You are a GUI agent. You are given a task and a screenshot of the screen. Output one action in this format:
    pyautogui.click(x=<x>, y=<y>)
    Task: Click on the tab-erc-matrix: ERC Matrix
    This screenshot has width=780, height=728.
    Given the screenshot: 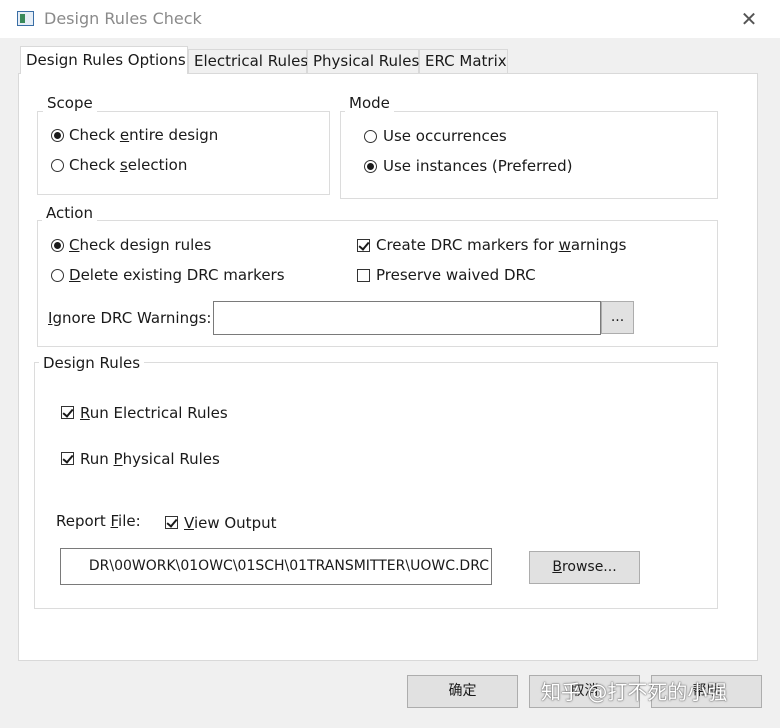 What is the action you would take?
    pyautogui.click(x=463, y=61)
    